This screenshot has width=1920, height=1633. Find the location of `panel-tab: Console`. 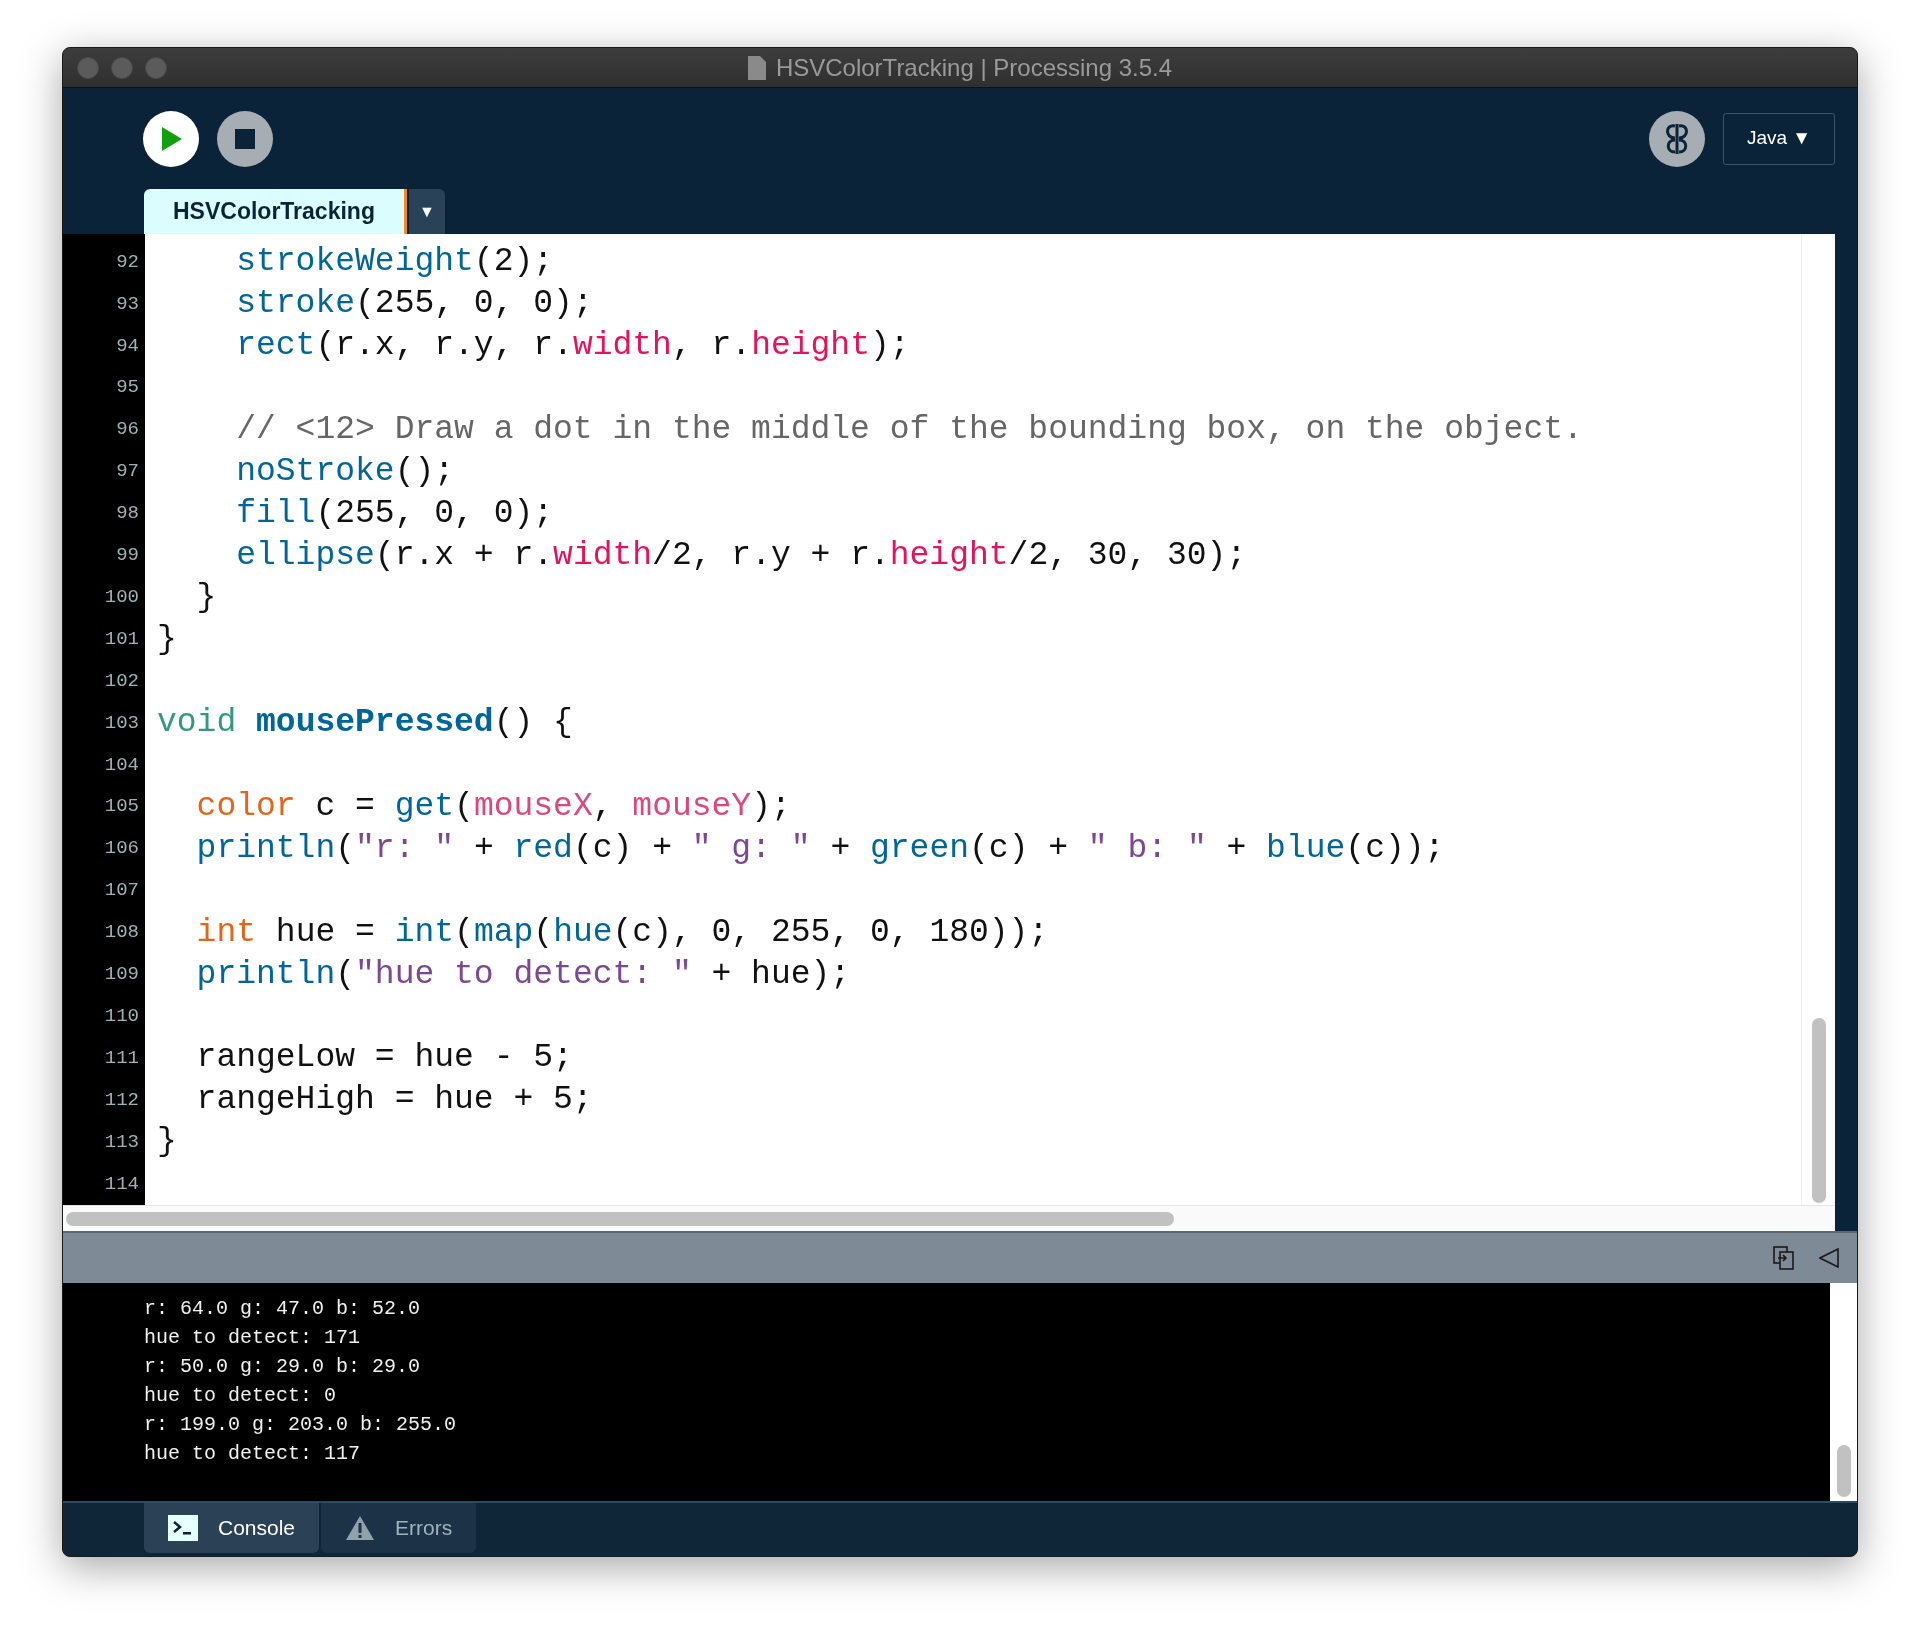

panel-tab: Console is located at coordinates (232, 1528).